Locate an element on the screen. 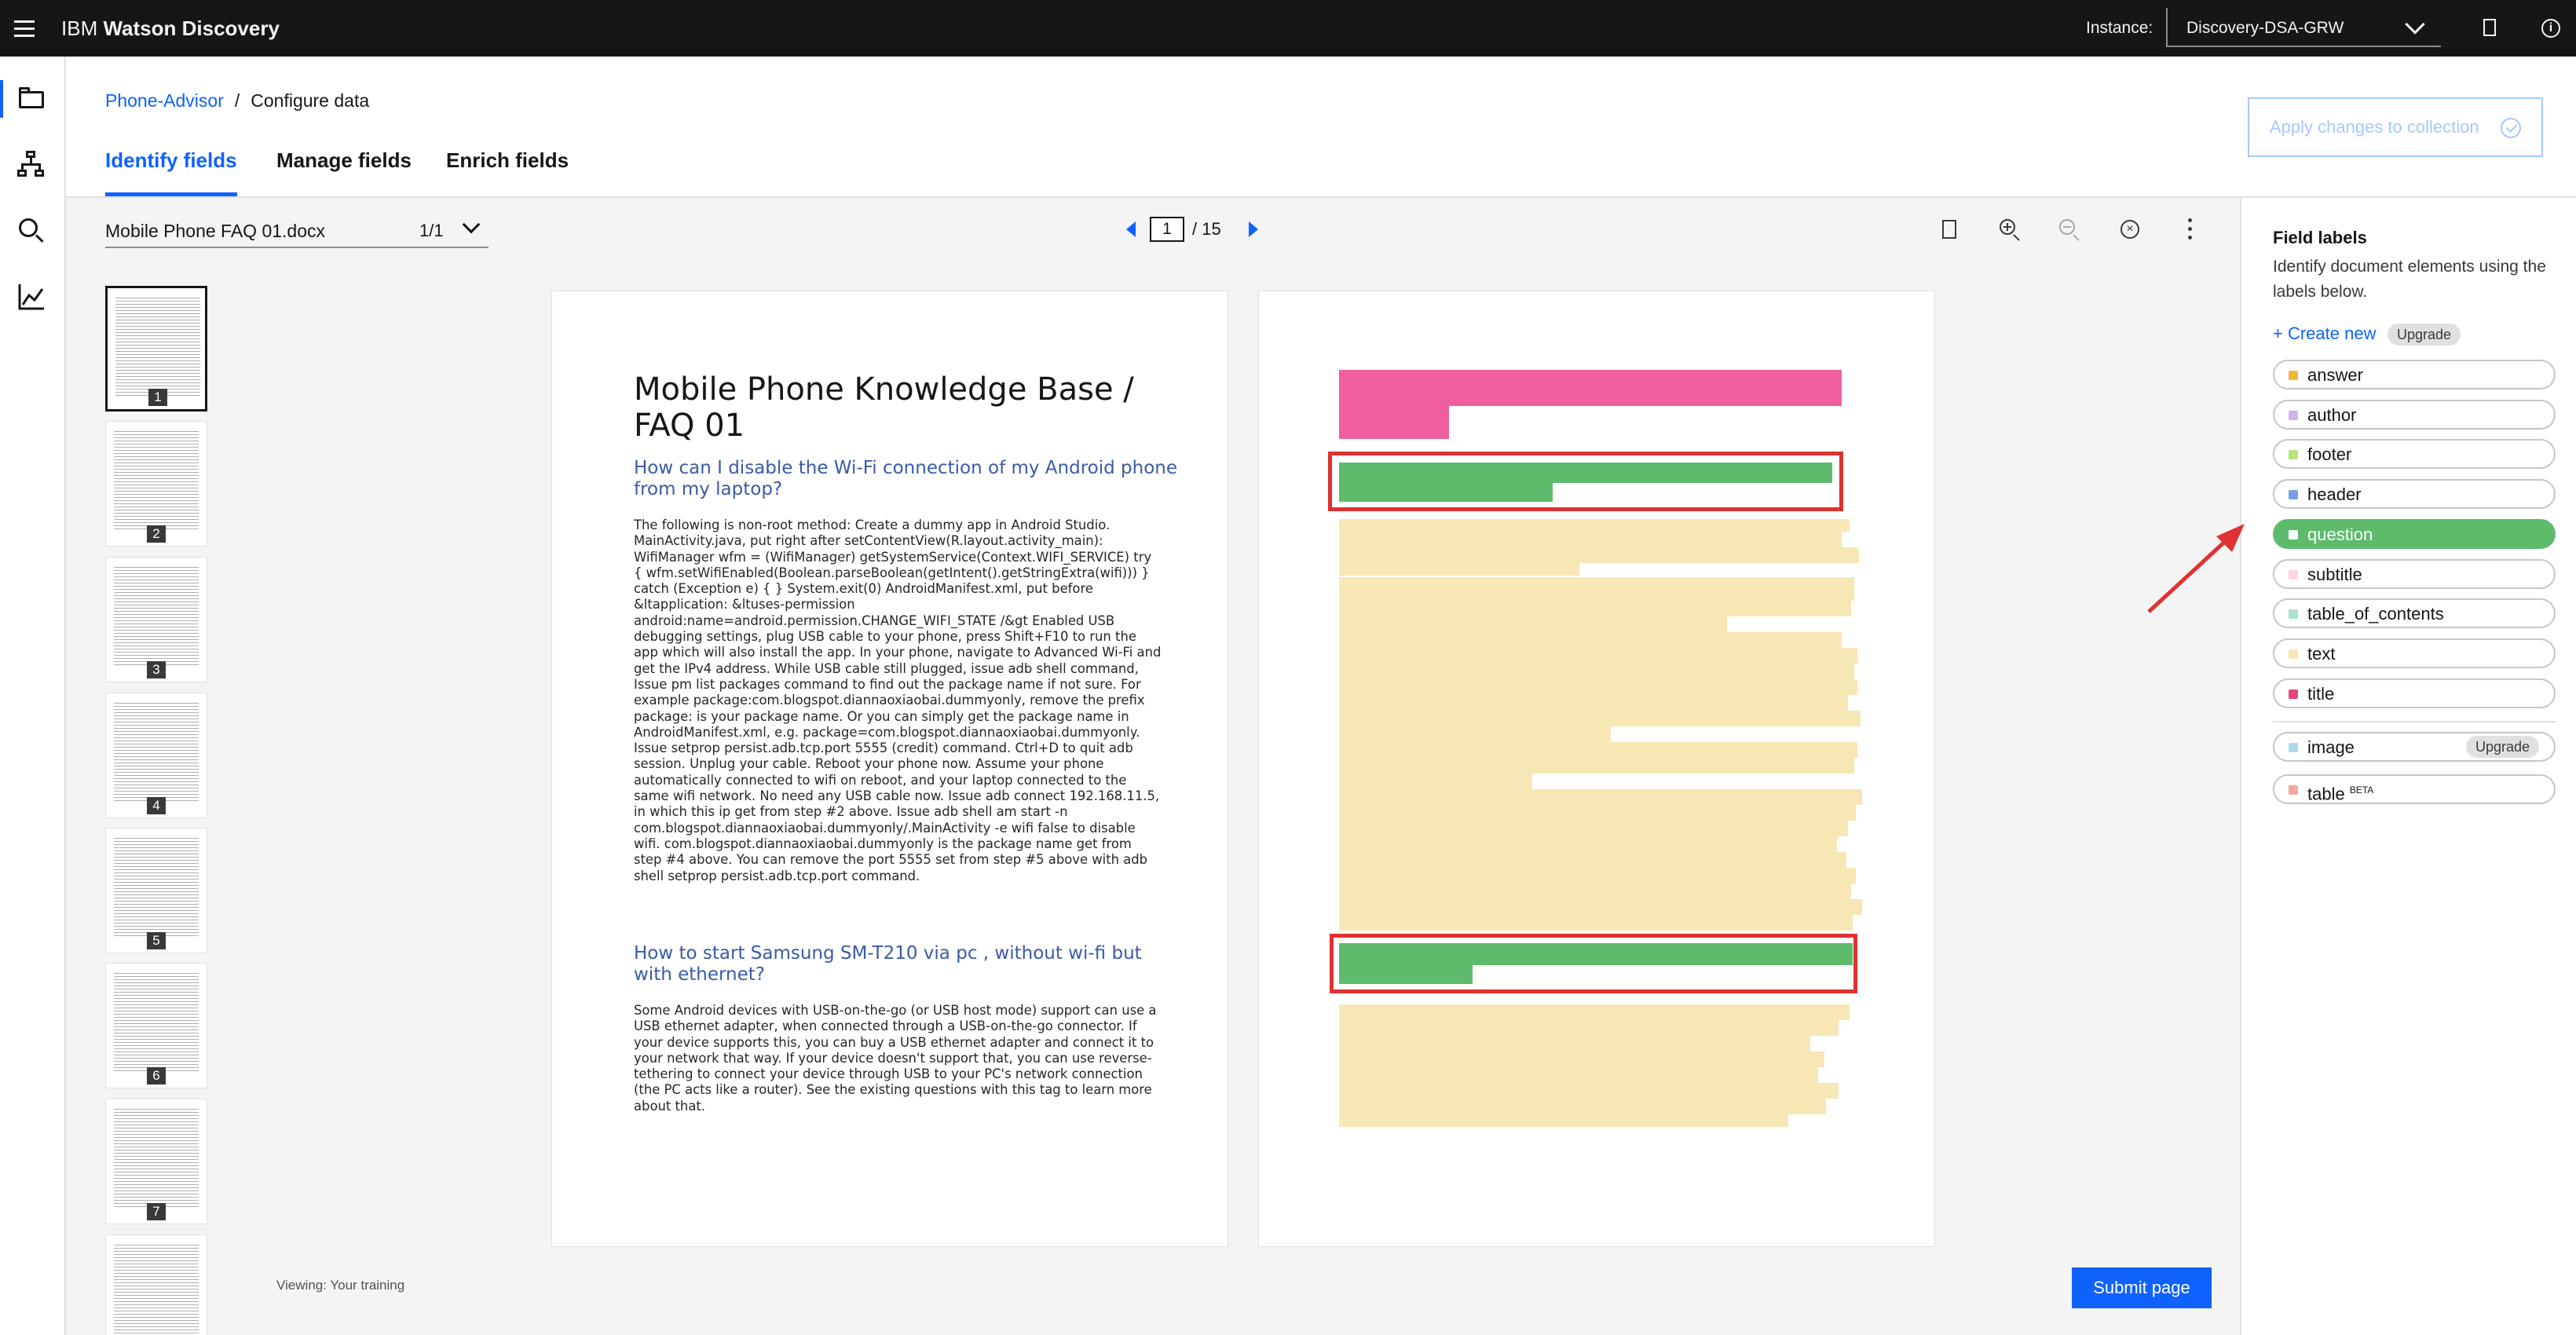  info-icon: i is located at coordinates (2550, 28).